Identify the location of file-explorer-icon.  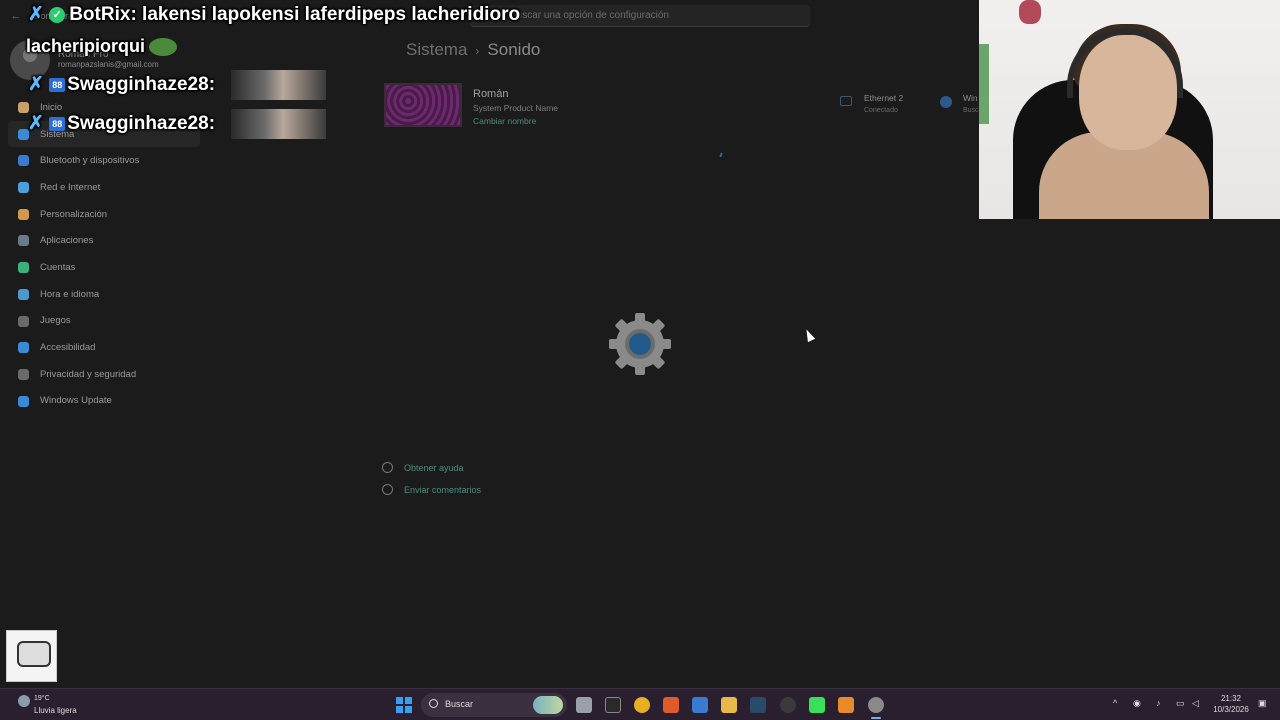
(584, 705).